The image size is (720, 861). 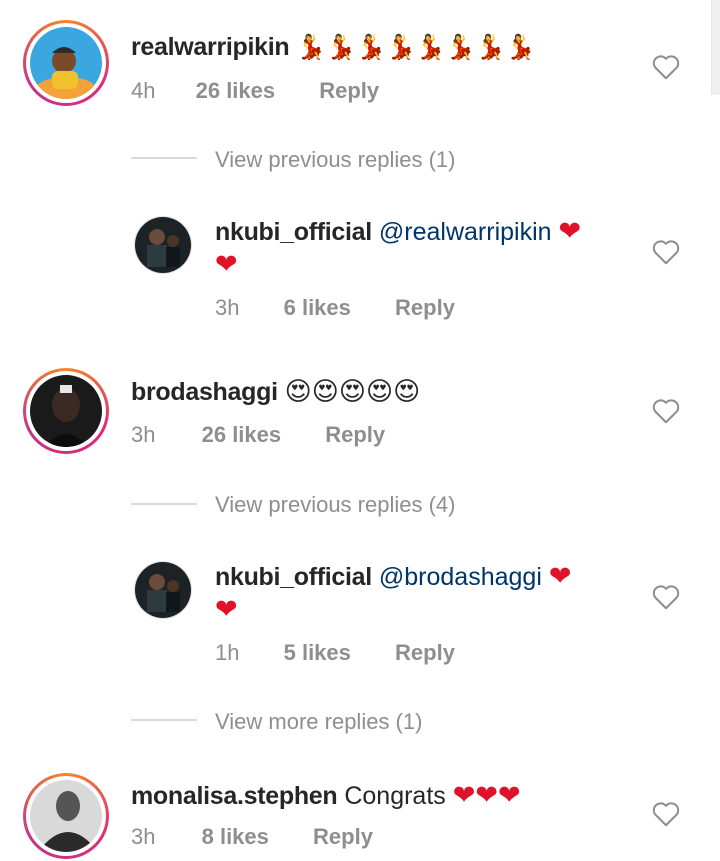 I want to click on likes-count: 8 likes, so click(x=235, y=837).